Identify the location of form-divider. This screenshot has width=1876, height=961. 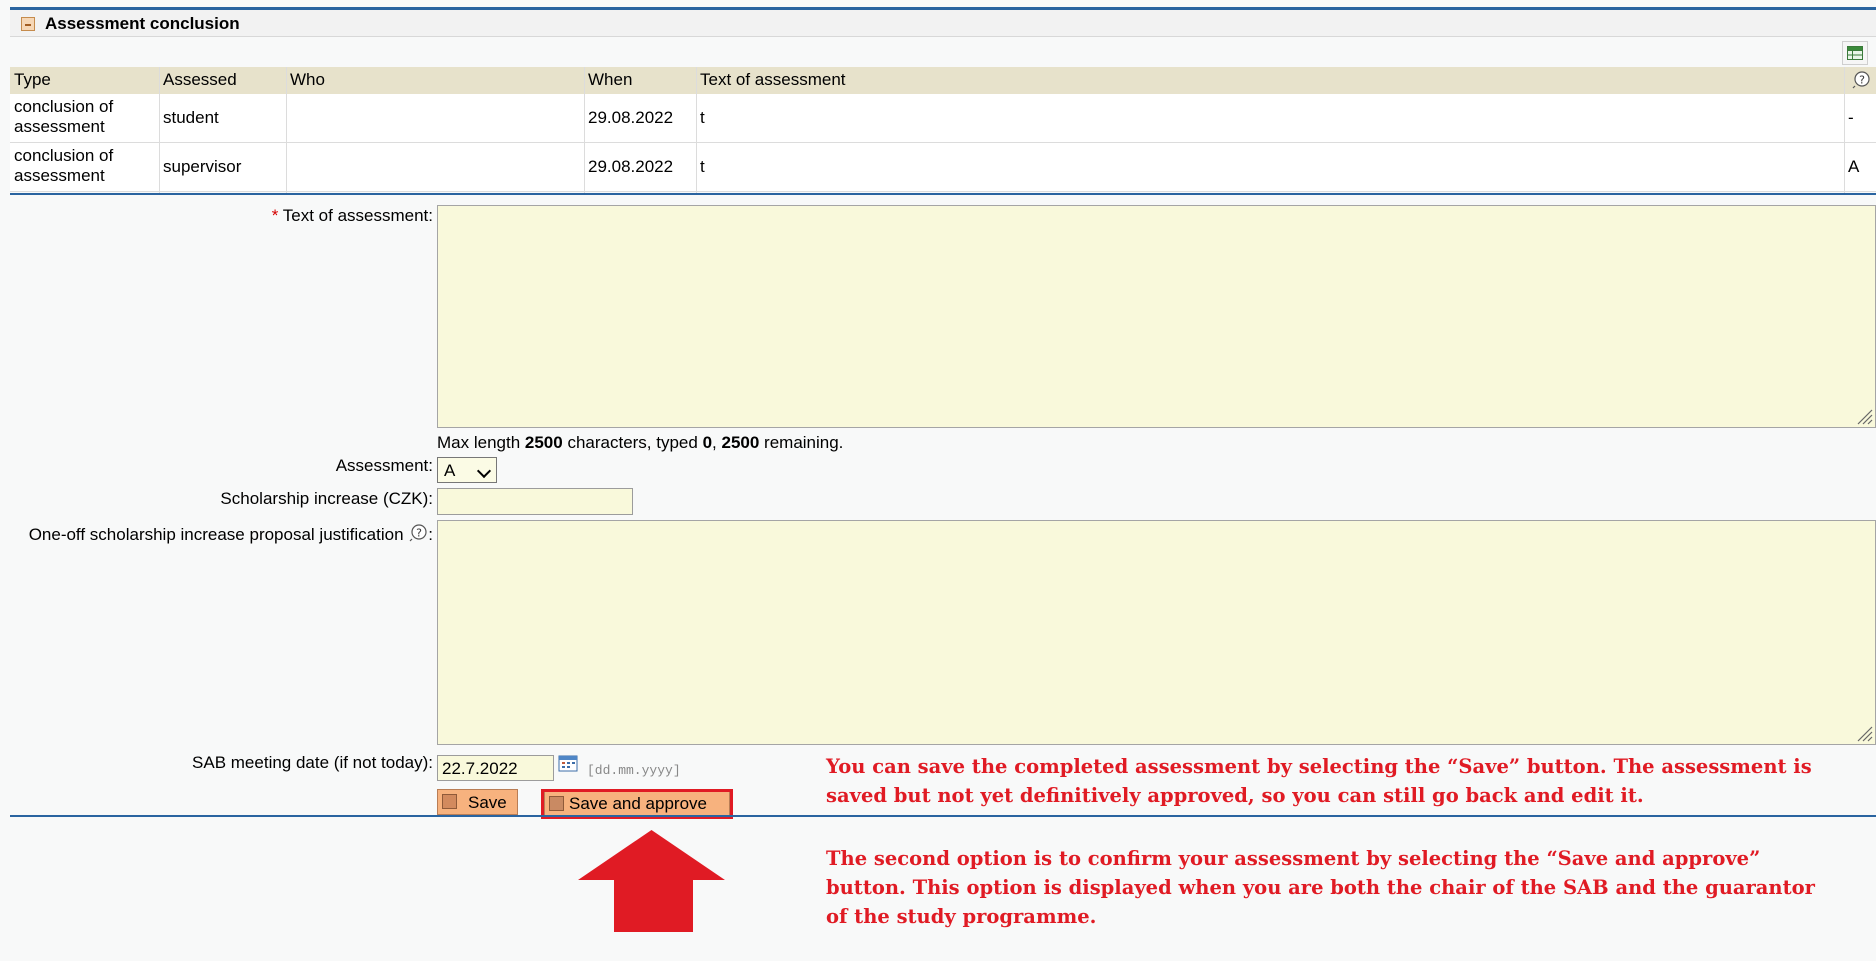
(943, 194).